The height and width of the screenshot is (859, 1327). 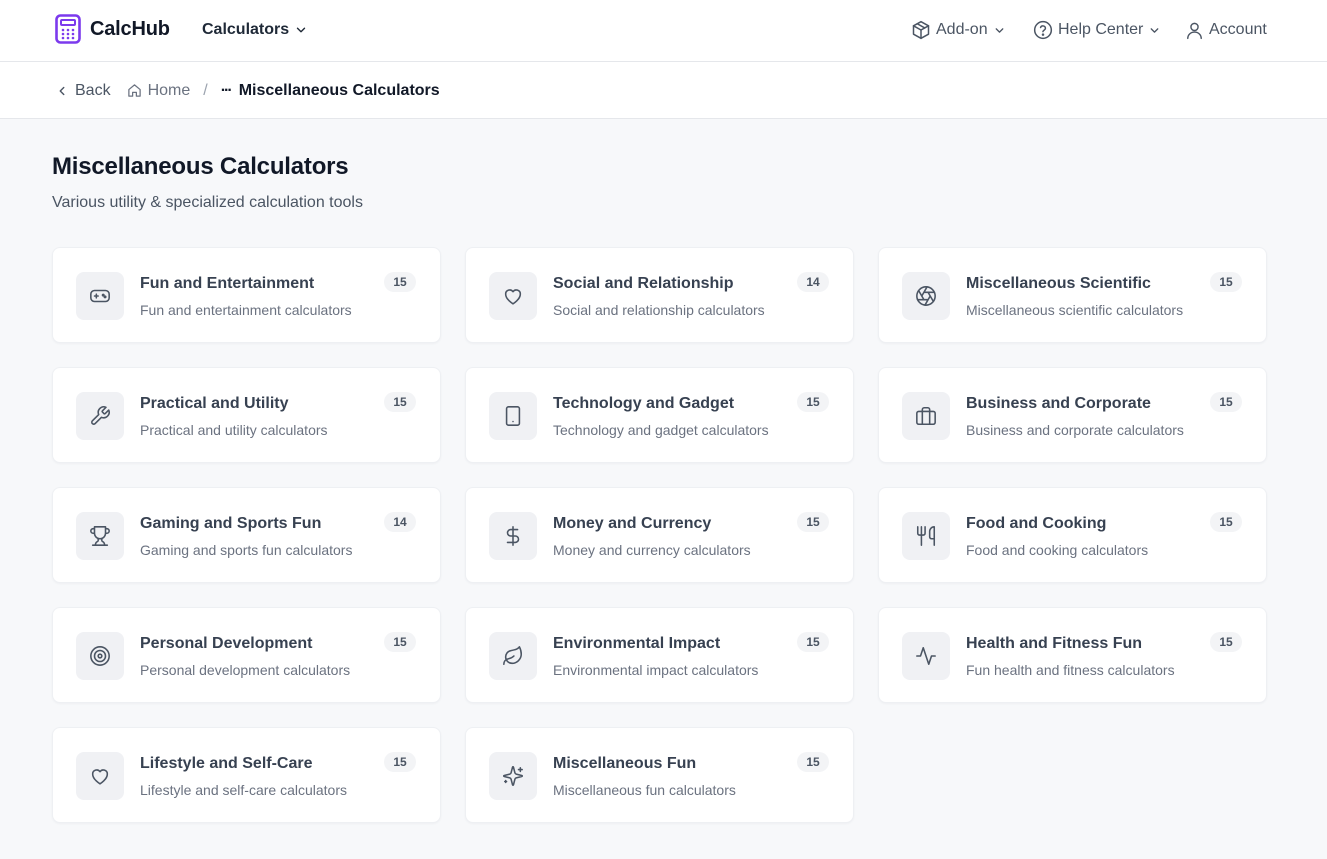 What do you see at coordinates (246, 550) in the screenshot?
I see `category-description: Gaming and sports fun calculators` at bounding box center [246, 550].